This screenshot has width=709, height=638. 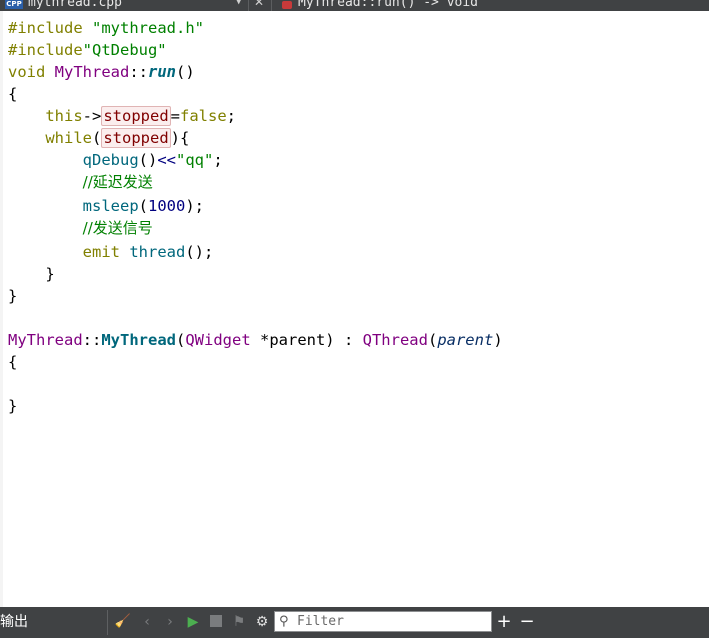 What do you see at coordinates (13, 362) in the screenshot?
I see `code-line-16: {` at bounding box center [13, 362].